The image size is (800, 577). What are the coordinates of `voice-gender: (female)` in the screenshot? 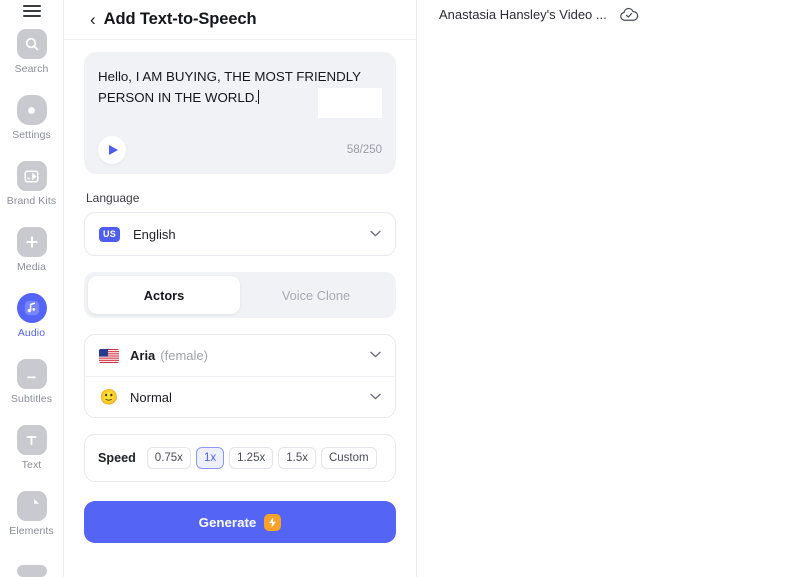 It's located at (184, 355).